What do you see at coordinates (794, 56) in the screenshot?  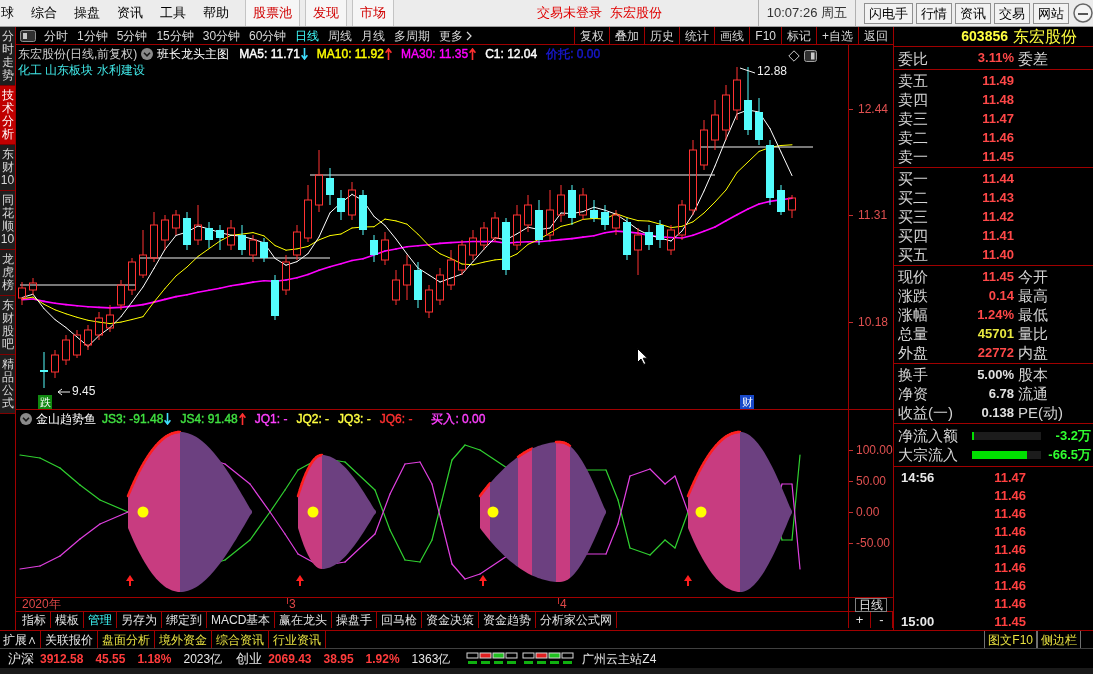 I see `diamond-icon` at bounding box center [794, 56].